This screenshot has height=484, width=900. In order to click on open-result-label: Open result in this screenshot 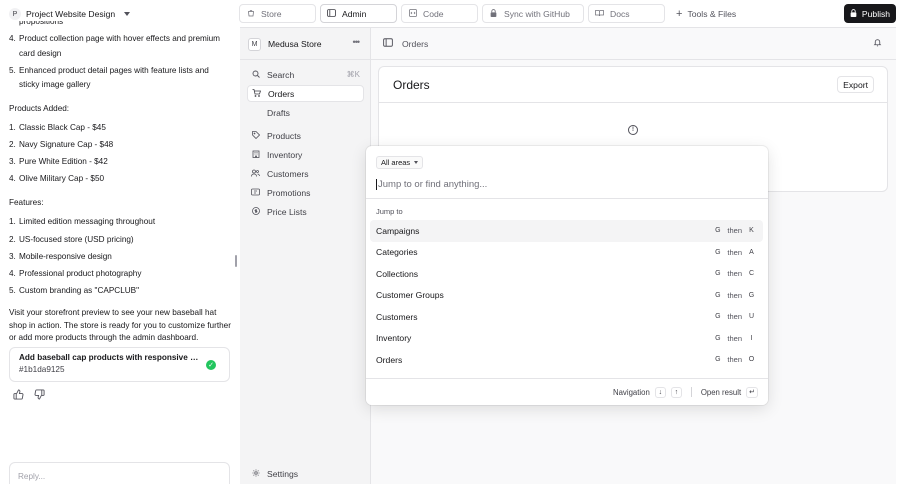, I will do `click(721, 392)`.